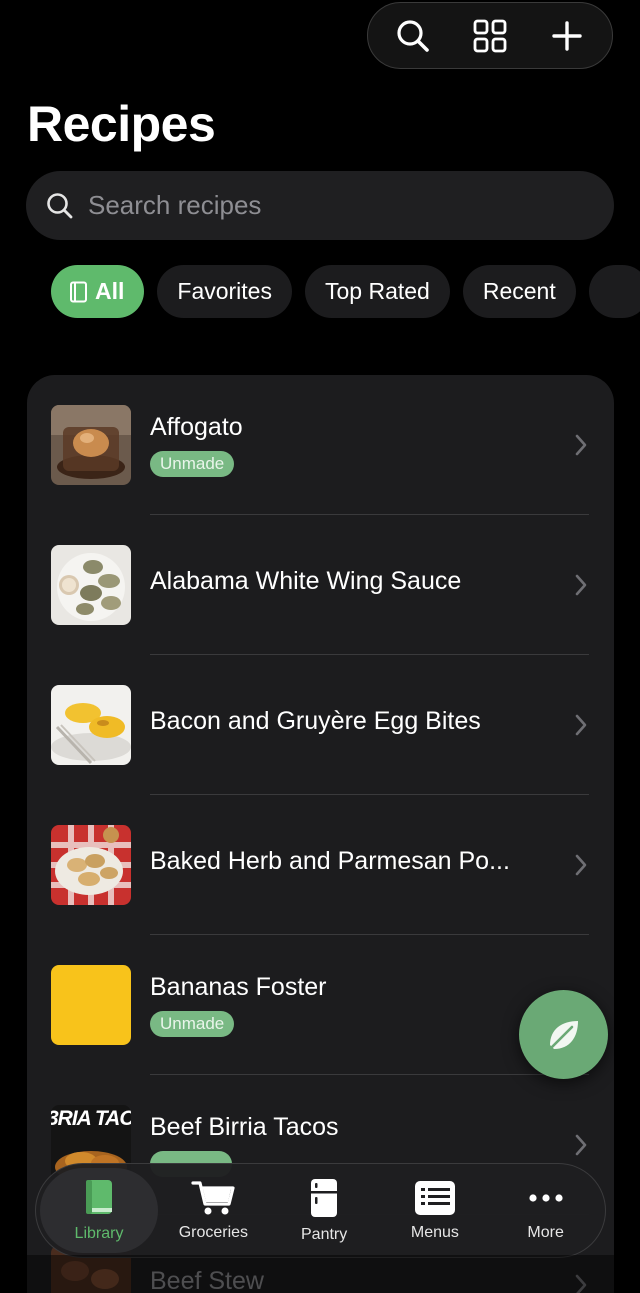 The image size is (640, 1293). I want to click on add-recipe-button, so click(567, 36).